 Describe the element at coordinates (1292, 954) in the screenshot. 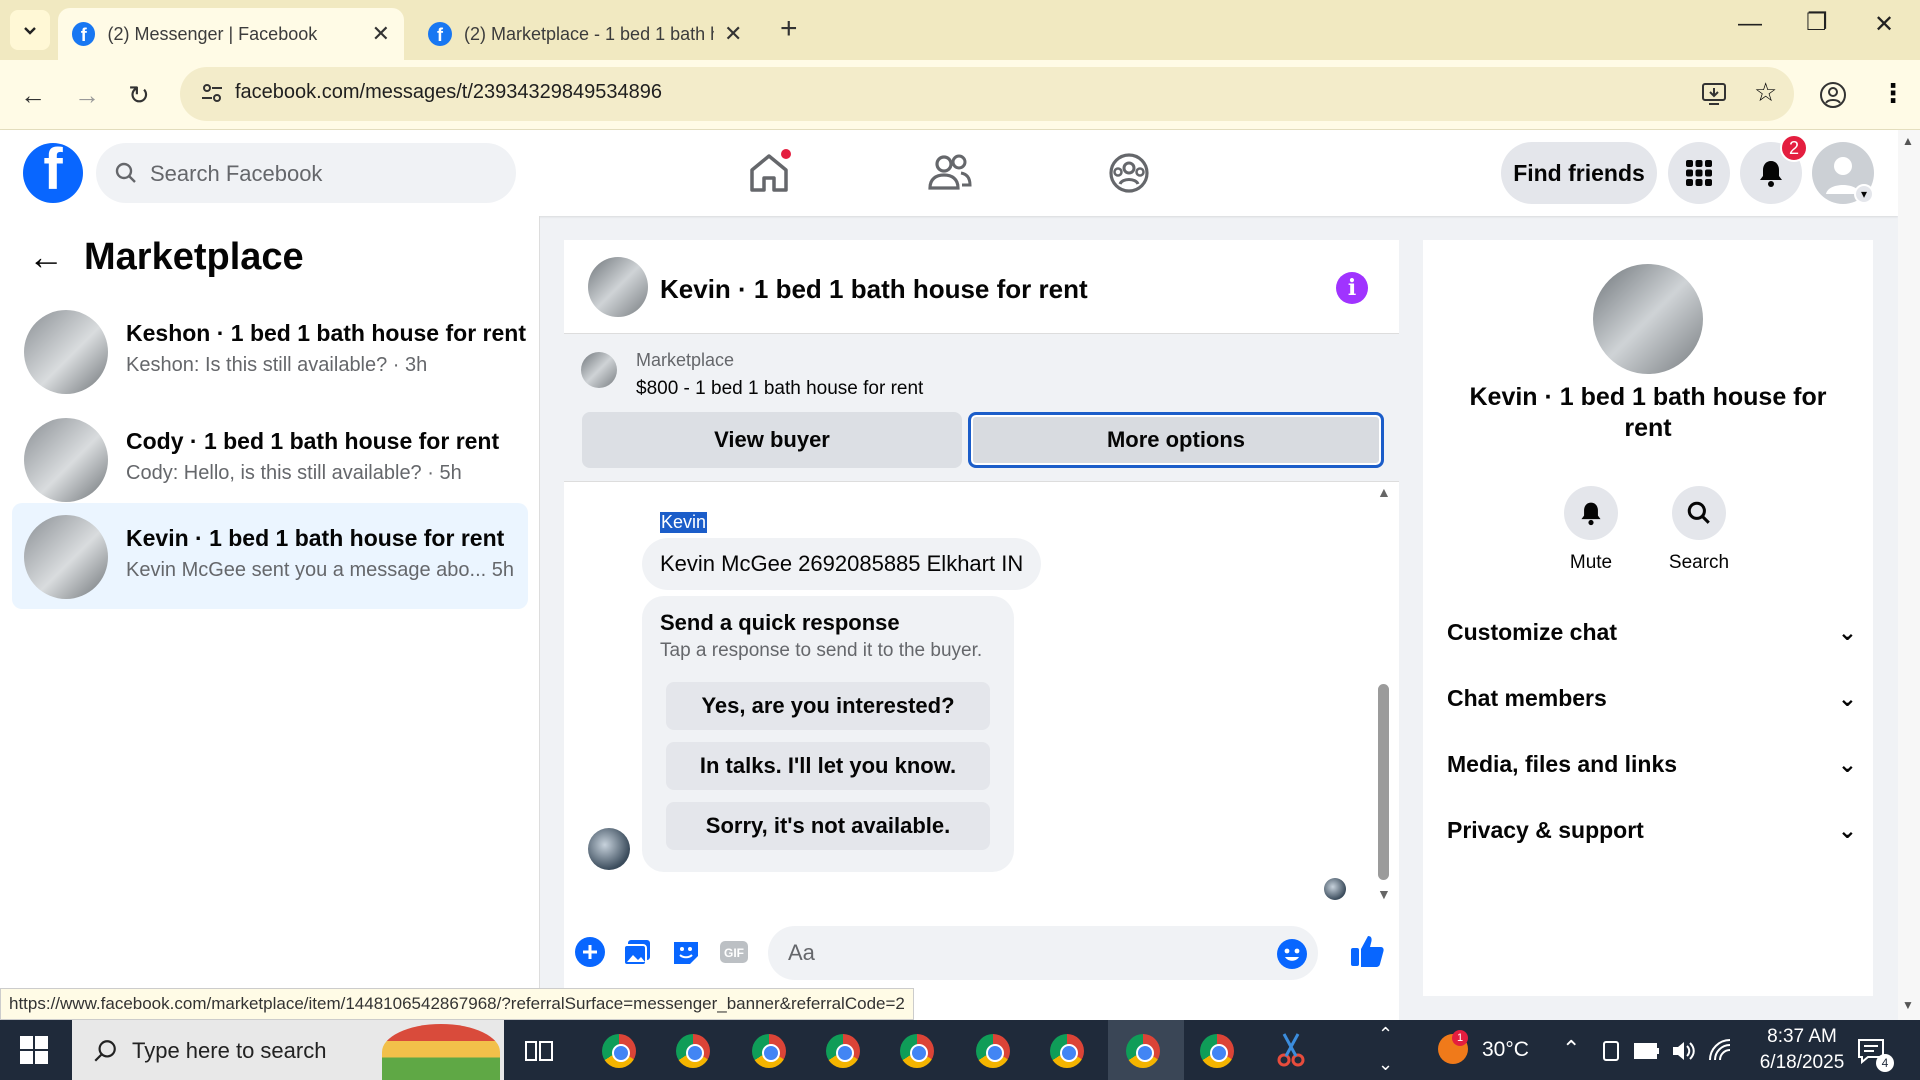

I see `emoji-icon` at that location.